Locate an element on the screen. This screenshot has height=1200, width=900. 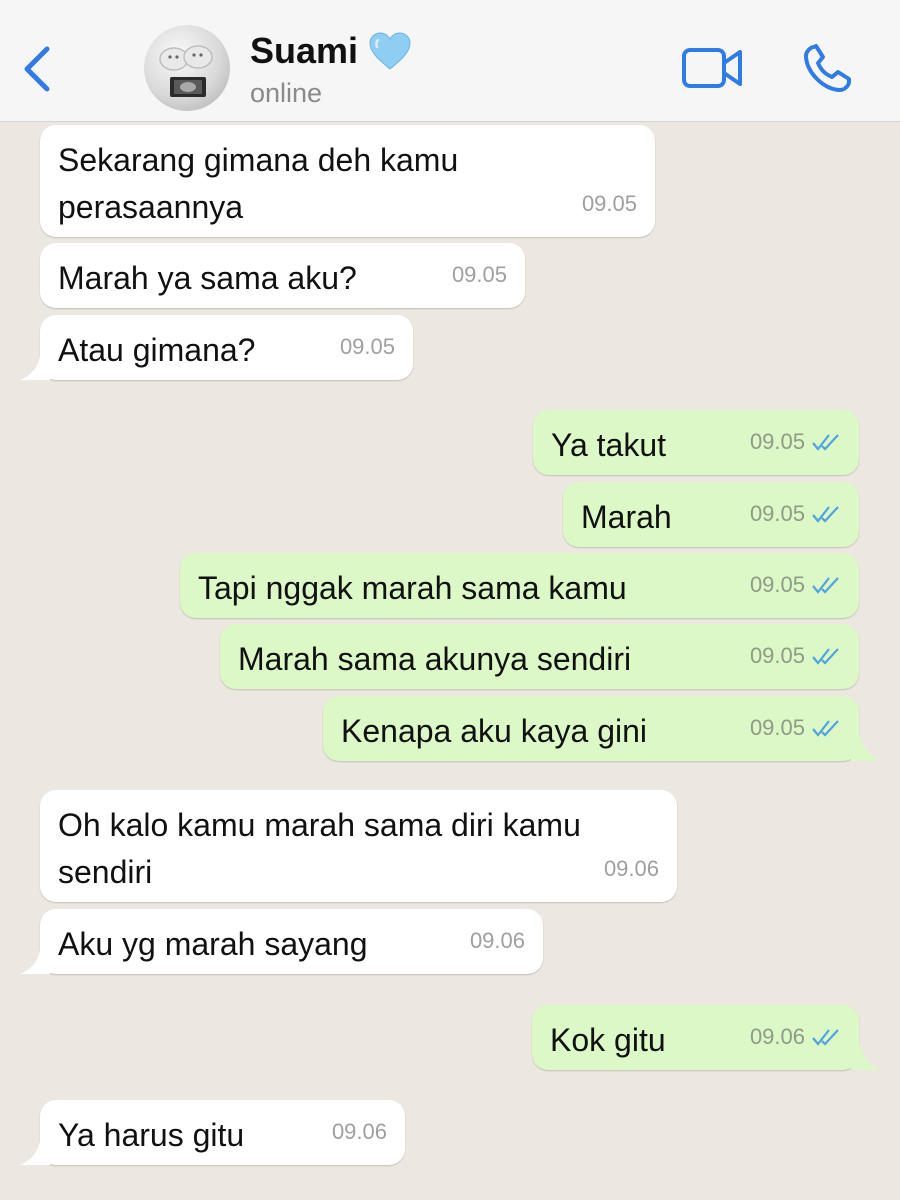
message-bubble-incoming: Aku yg marah sayang 09.06 is located at coordinates (281, 941).